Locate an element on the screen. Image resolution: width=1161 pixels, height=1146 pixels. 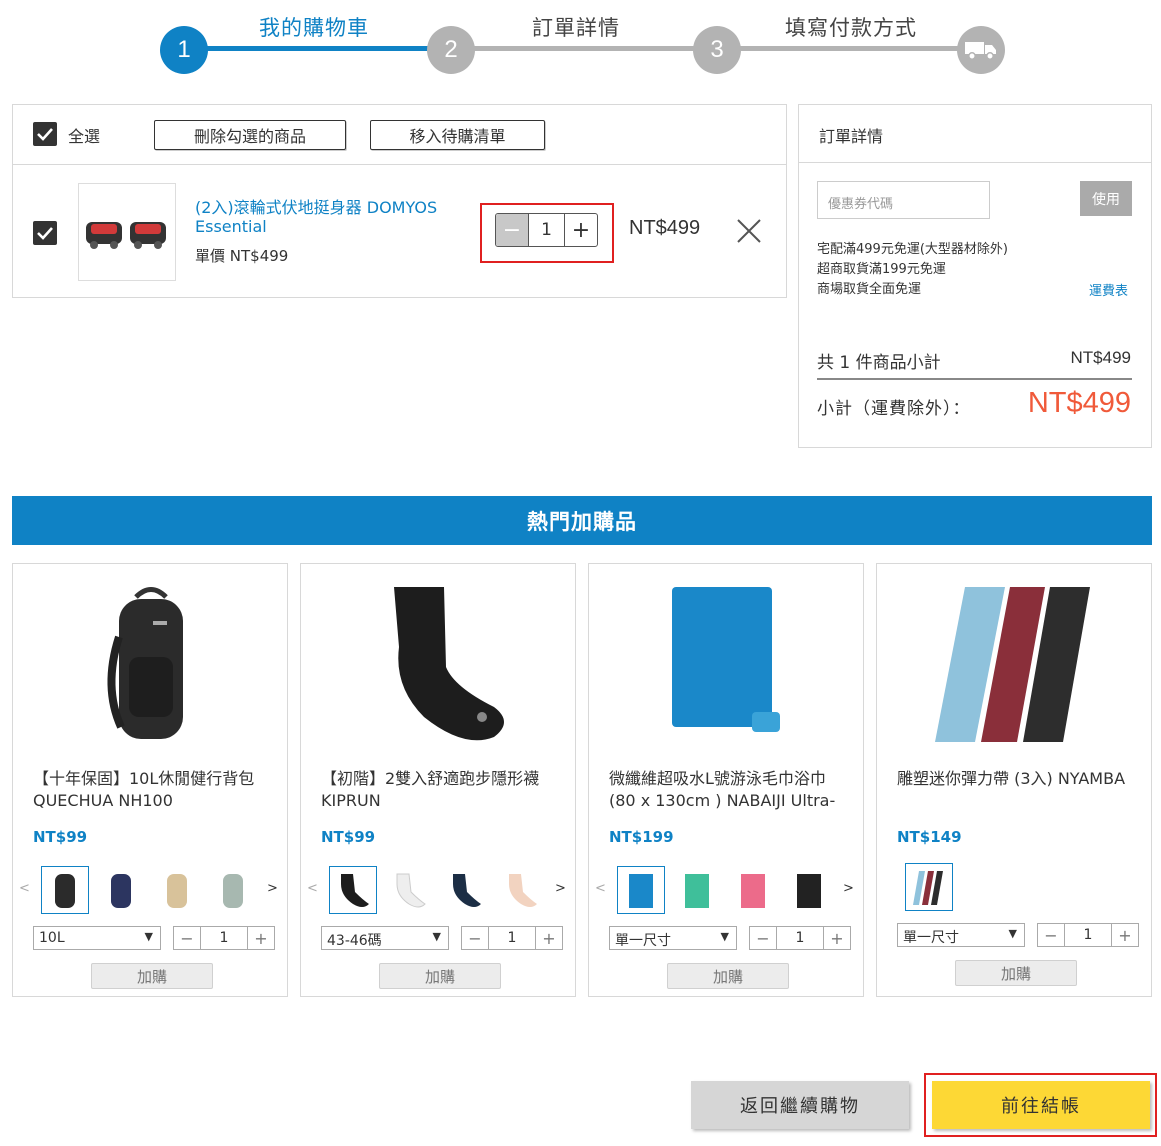
shipping-table-link: 運費表 is located at coordinates (1108, 289).